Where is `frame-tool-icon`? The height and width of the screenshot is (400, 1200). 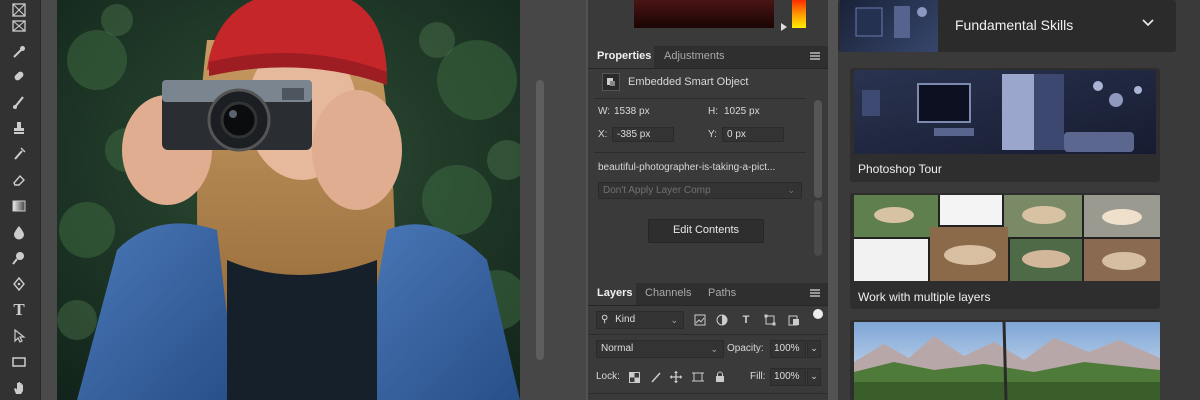
frame-tool-icon is located at coordinates (19, 26).